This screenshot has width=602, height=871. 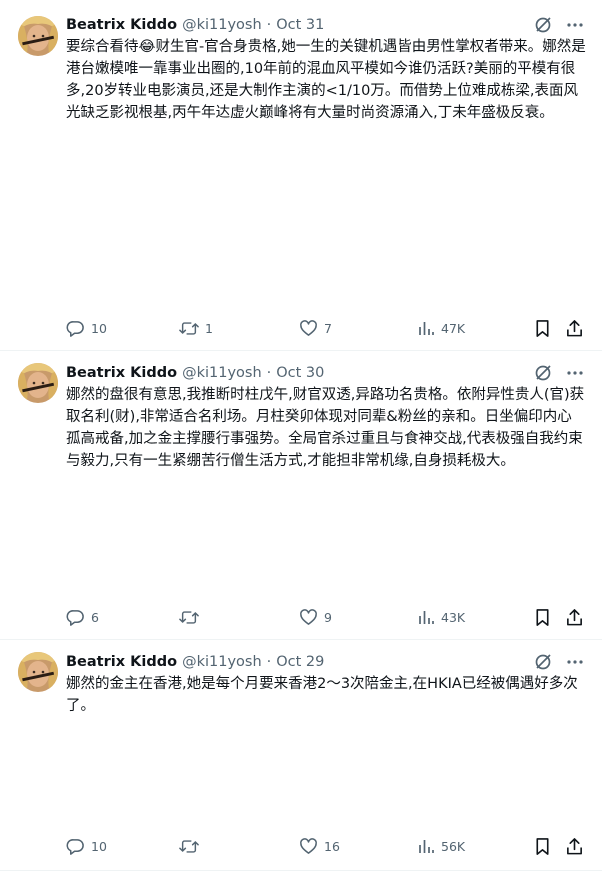 What do you see at coordinates (453, 328) in the screenshot?
I see `views-count: 47K` at bounding box center [453, 328].